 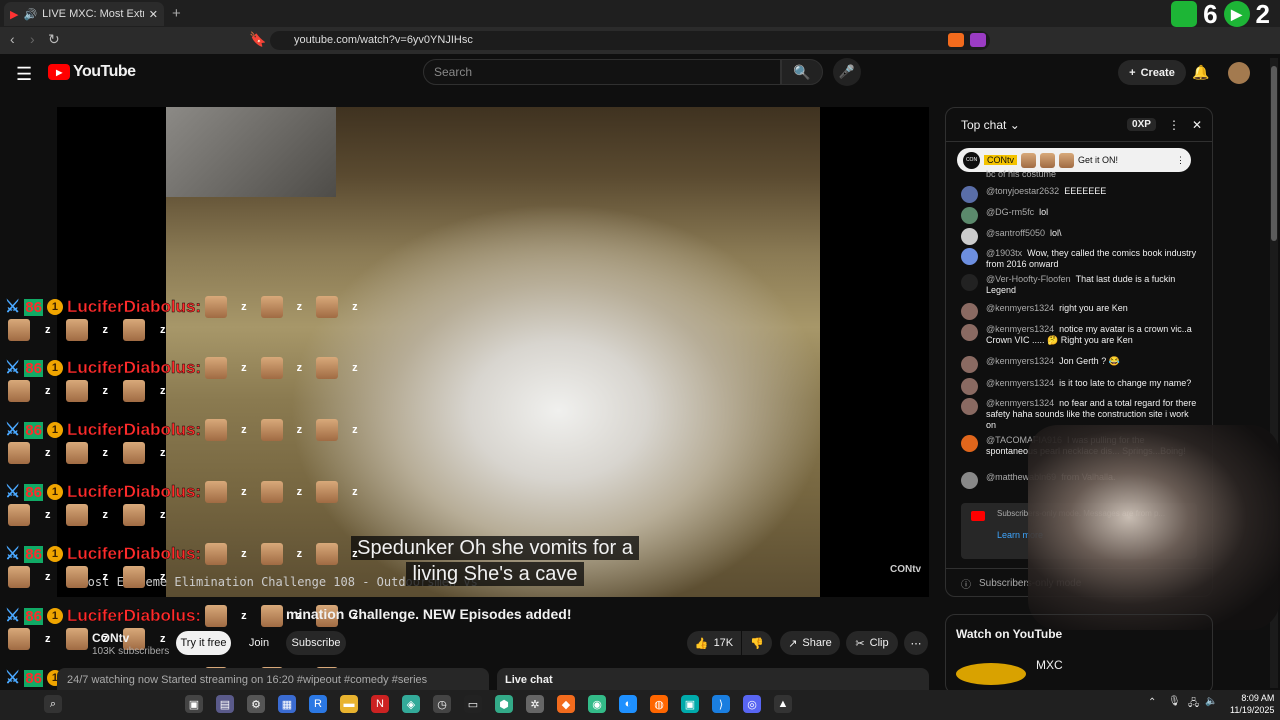 What do you see at coordinates (1152, 702) in the screenshot?
I see `tray-chevron-icon: ⌃` at bounding box center [1152, 702].